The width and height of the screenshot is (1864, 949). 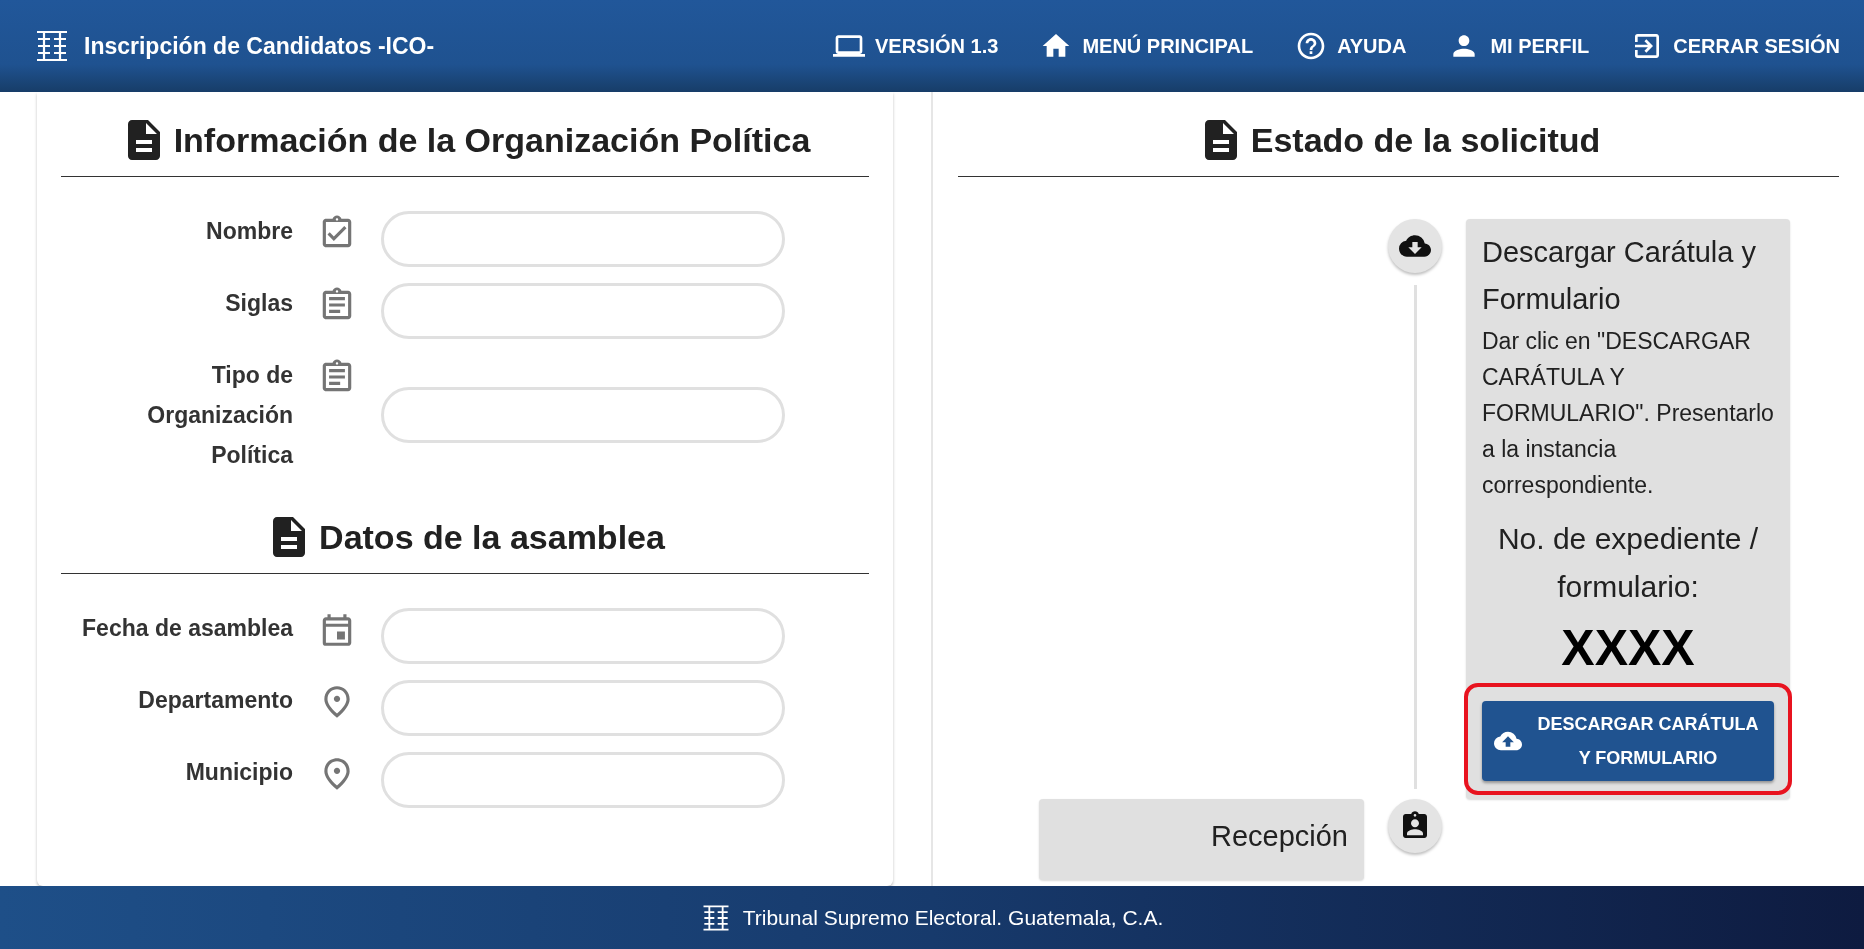 I want to click on nav-link: VERSIÓN 1.3, so click(x=916, y=46).